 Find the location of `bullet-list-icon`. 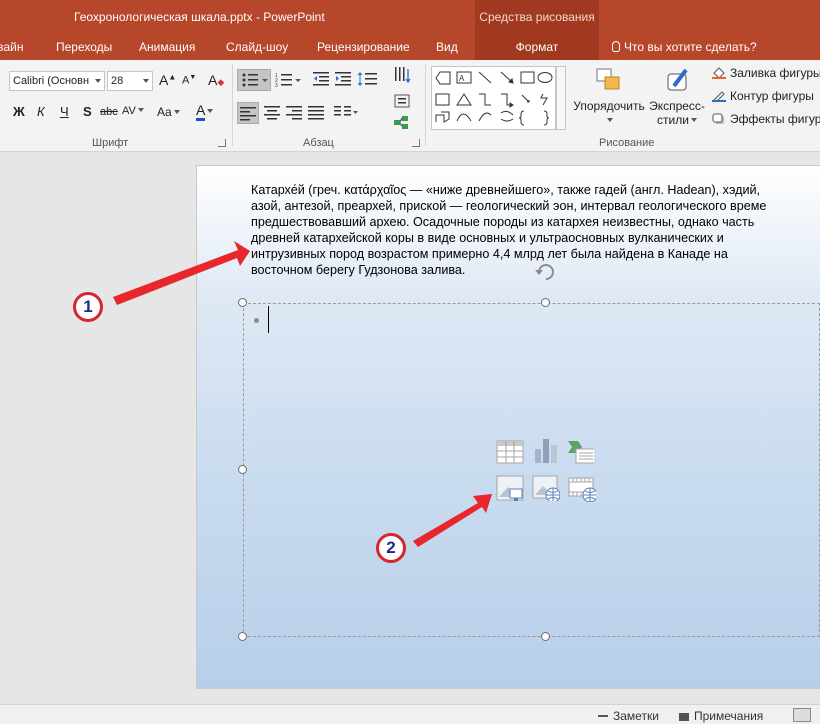

bullet-list-icon is located at coordinates (255, 80).